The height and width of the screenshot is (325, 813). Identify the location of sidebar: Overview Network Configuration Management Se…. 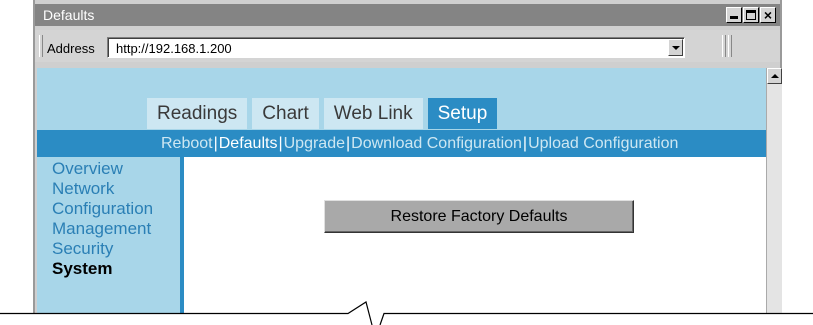
(110, 241).